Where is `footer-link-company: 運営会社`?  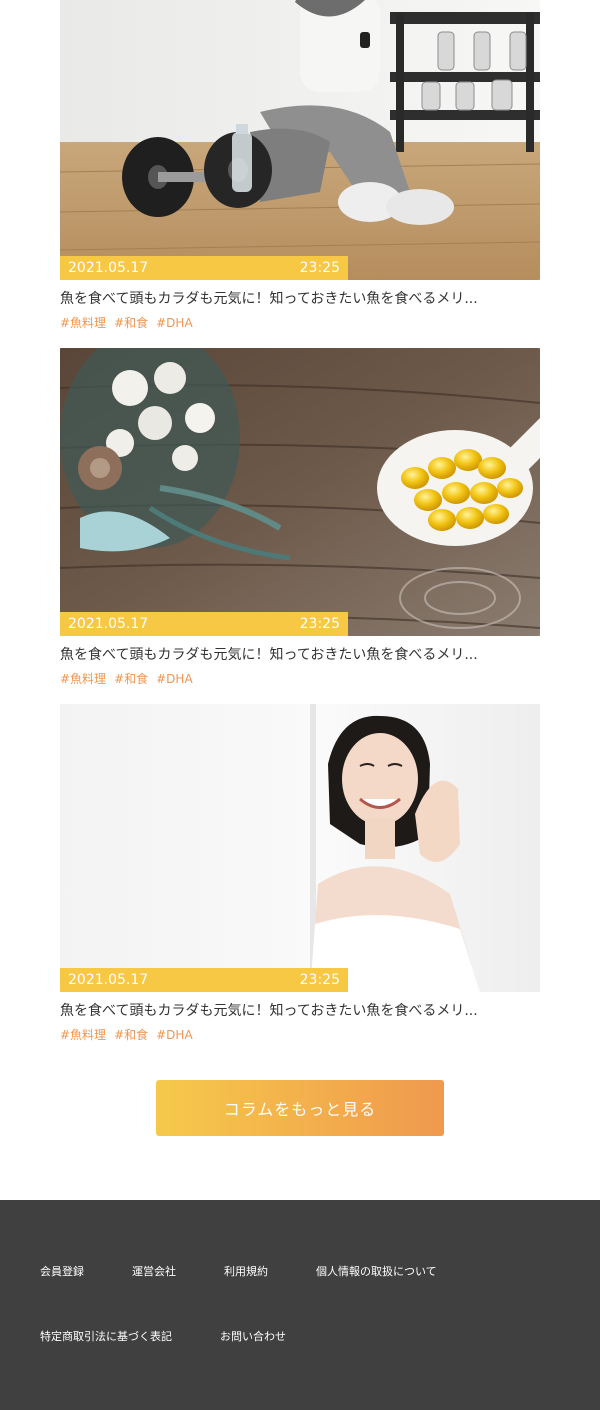
footer-link-company: 運営会社 is located at coordinates (154, 1272).